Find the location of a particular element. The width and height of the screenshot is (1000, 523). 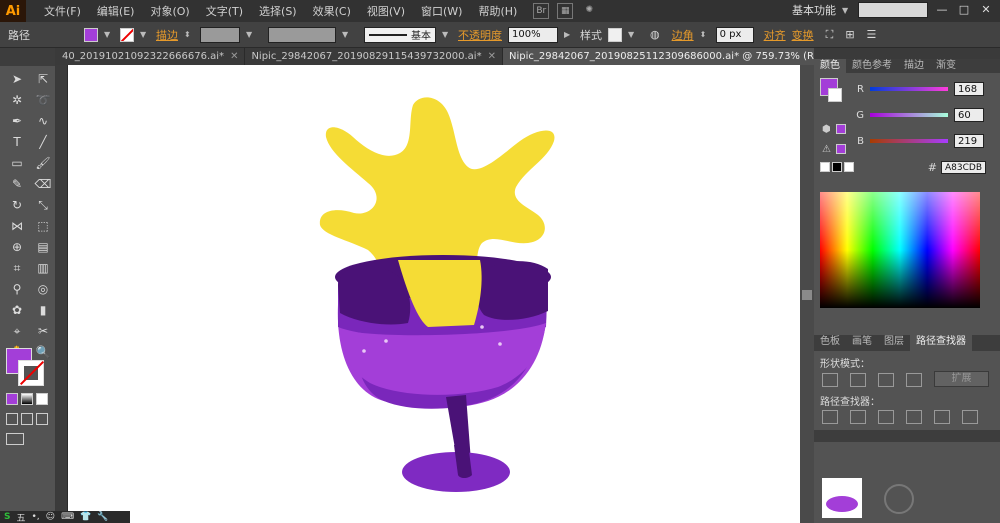

punctuation-icon: •, is located at coordinates (36, 517).